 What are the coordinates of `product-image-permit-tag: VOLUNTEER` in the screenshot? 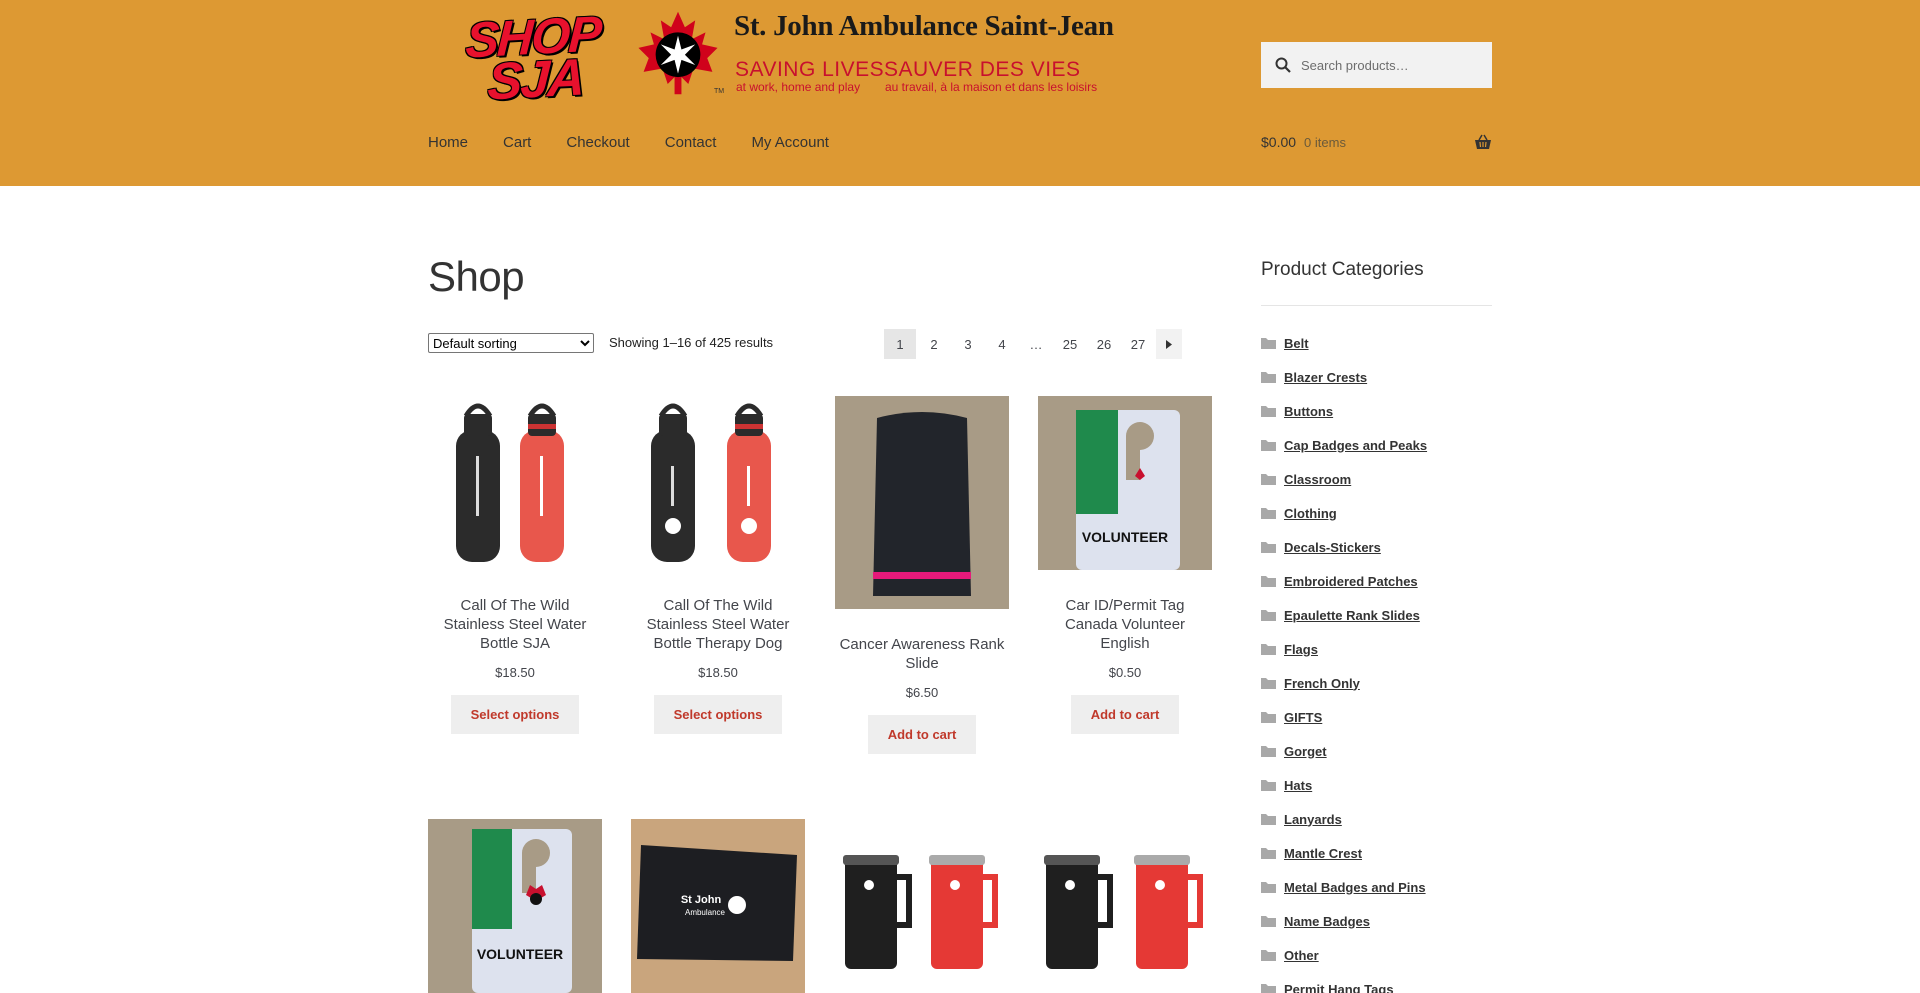 It's located at (1125, 484).